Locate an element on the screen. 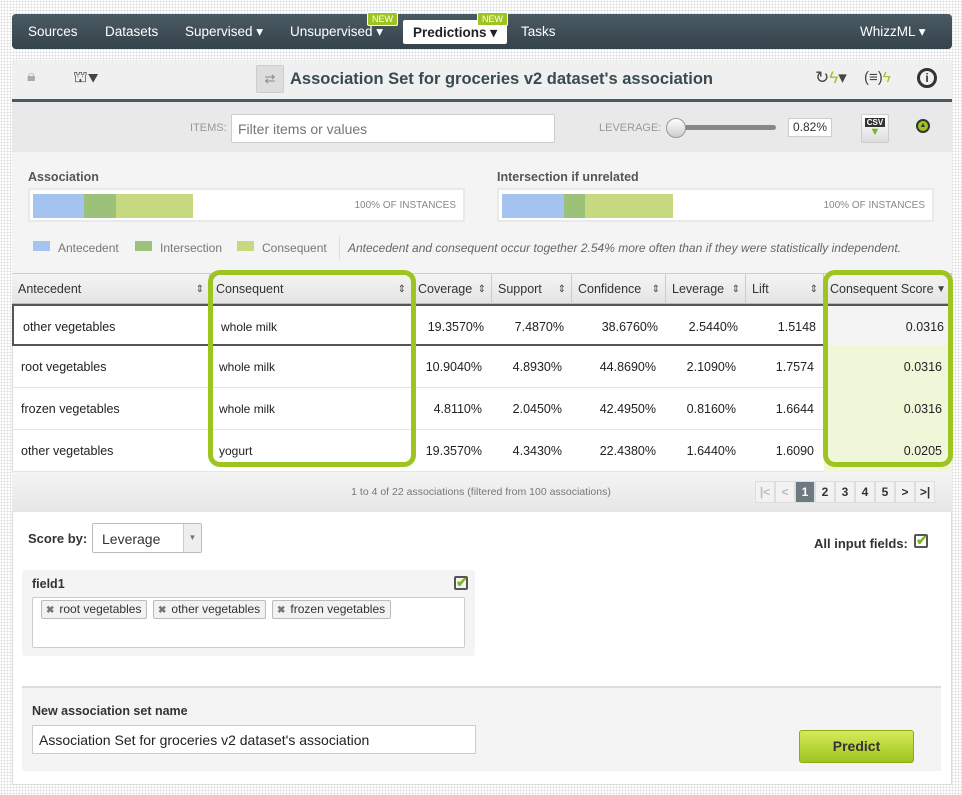  score-by-select: Leverage ▼ is located at coordinates (147, 538).